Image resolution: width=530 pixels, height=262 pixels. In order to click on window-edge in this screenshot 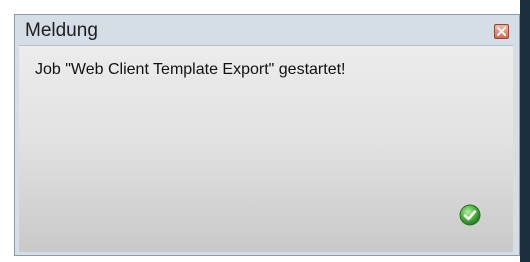, I will do `click(525, 131)`.